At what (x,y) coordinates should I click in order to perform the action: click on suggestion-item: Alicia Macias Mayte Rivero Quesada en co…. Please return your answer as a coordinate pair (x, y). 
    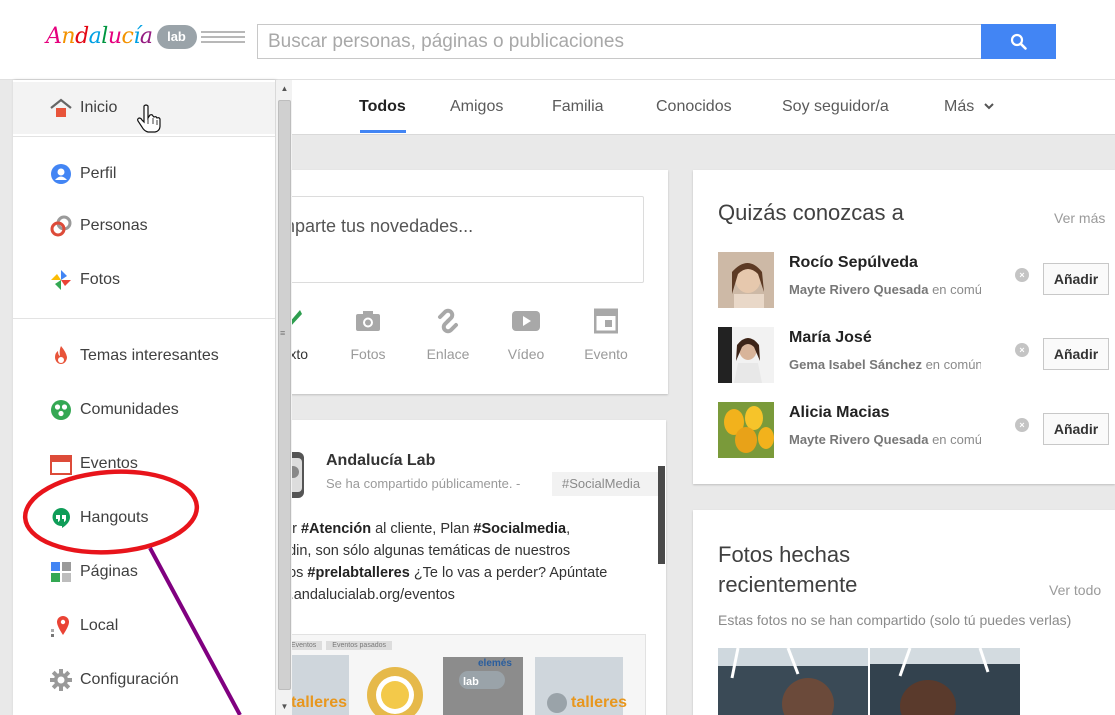
    Looking at the image, I should click on (904, 432).